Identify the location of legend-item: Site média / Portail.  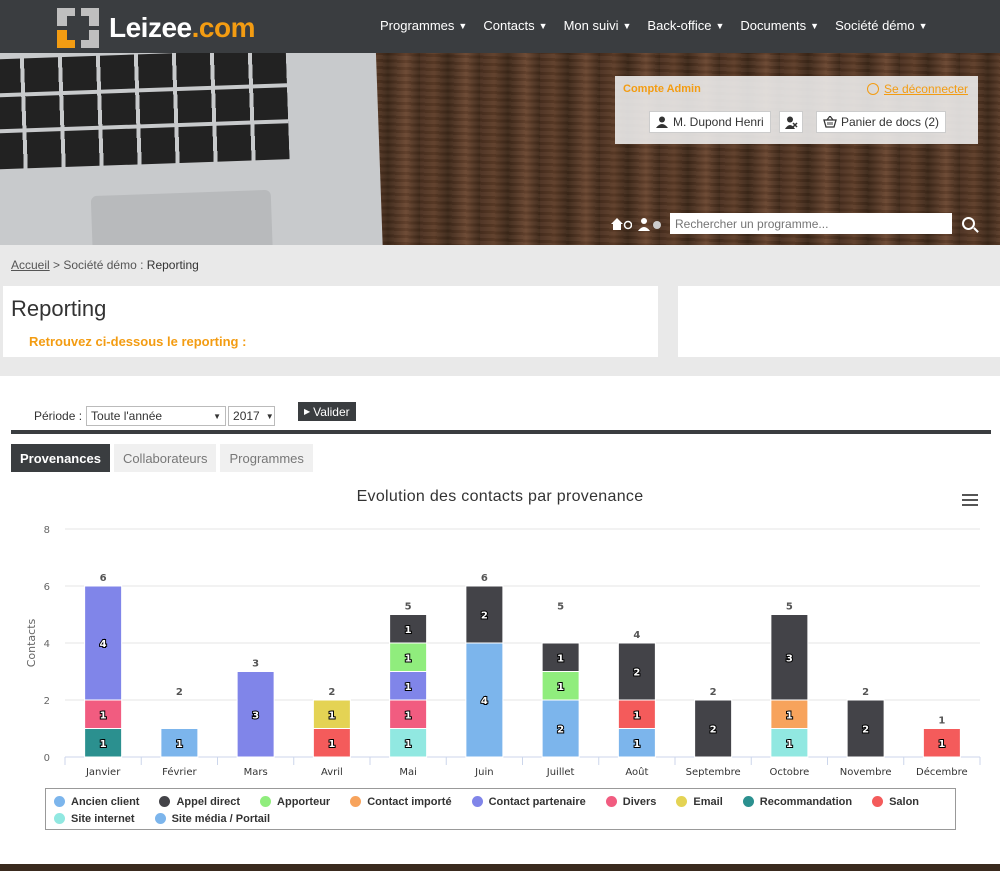
(212, 818).